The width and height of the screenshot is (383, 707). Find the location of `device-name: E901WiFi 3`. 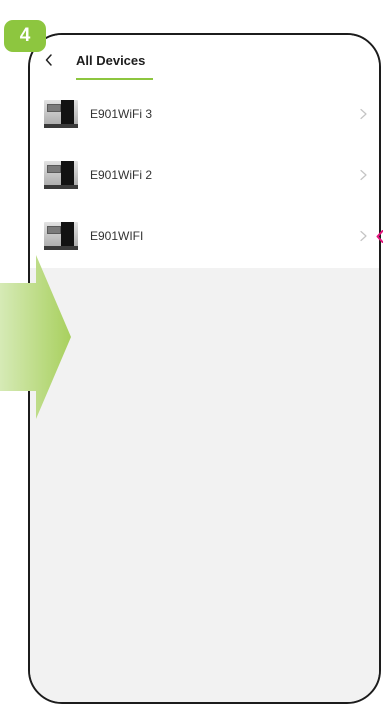

device-name: E901WiFi 3 is located at coordinates (121, 113).